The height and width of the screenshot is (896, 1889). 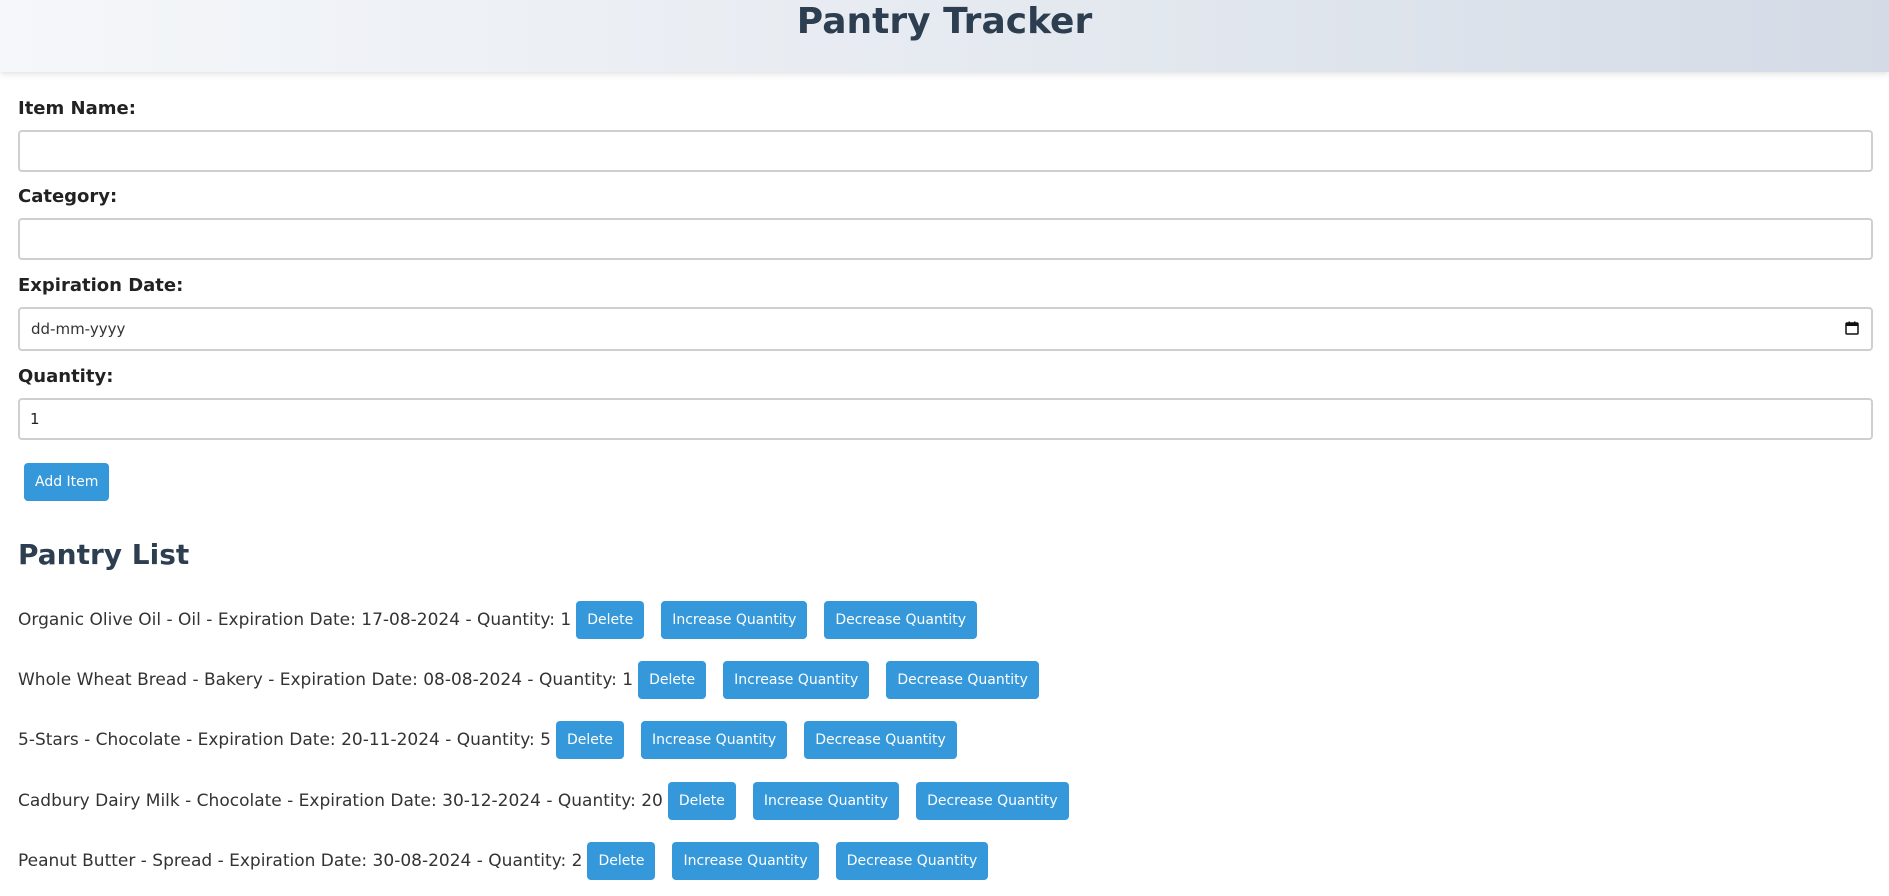 I want to click on expiration-date-group: Expiration Date: dd-mm-yyyy, so click(x=945, y=313).